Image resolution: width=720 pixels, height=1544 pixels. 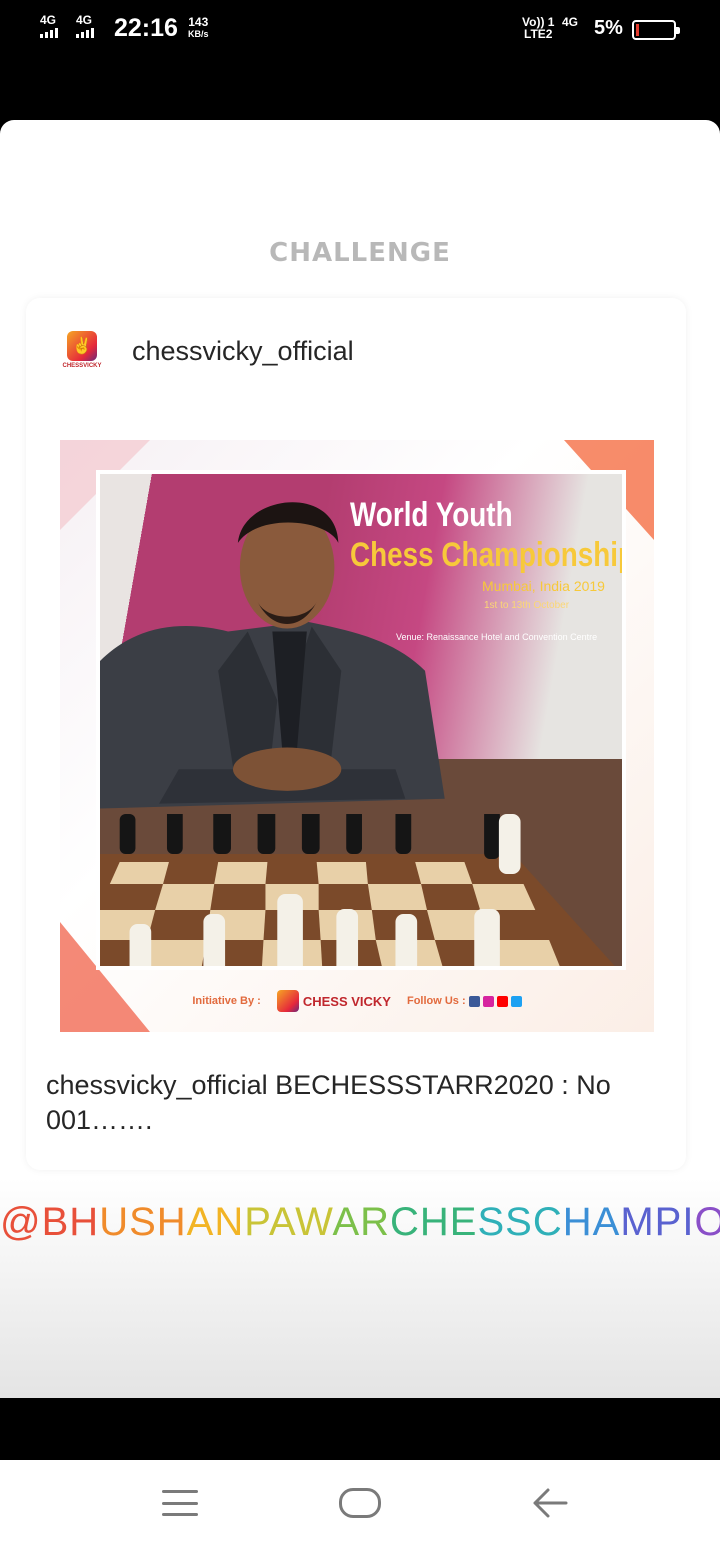 What do you see at coordinates (357, 890) in the screenshot?
I see `chess-board` at bounding box center [357, 890].